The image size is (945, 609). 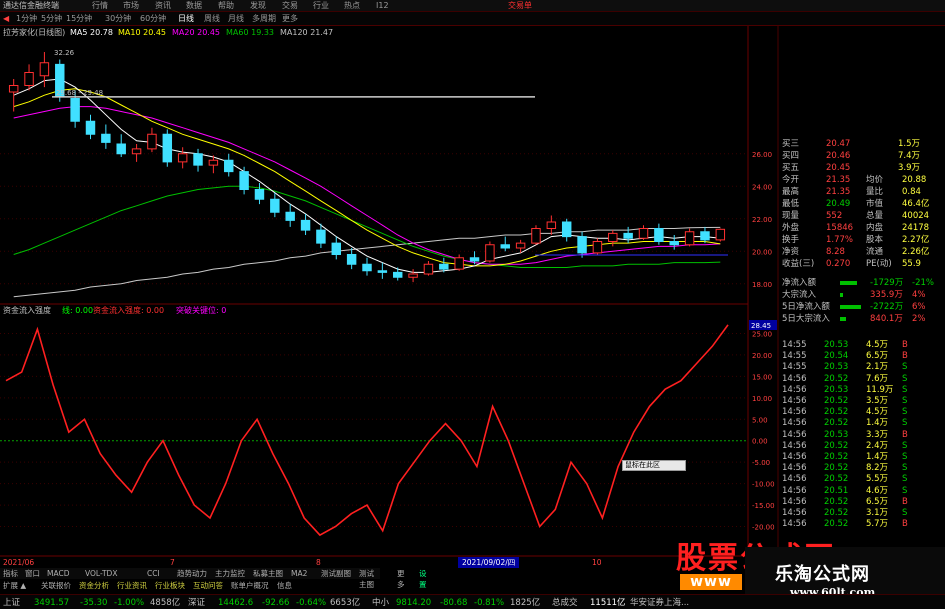 What do you see at coordinates (799, 283) in the screenshot?
I see `flow-label: 净流入额` at bounding box center [799, 283].